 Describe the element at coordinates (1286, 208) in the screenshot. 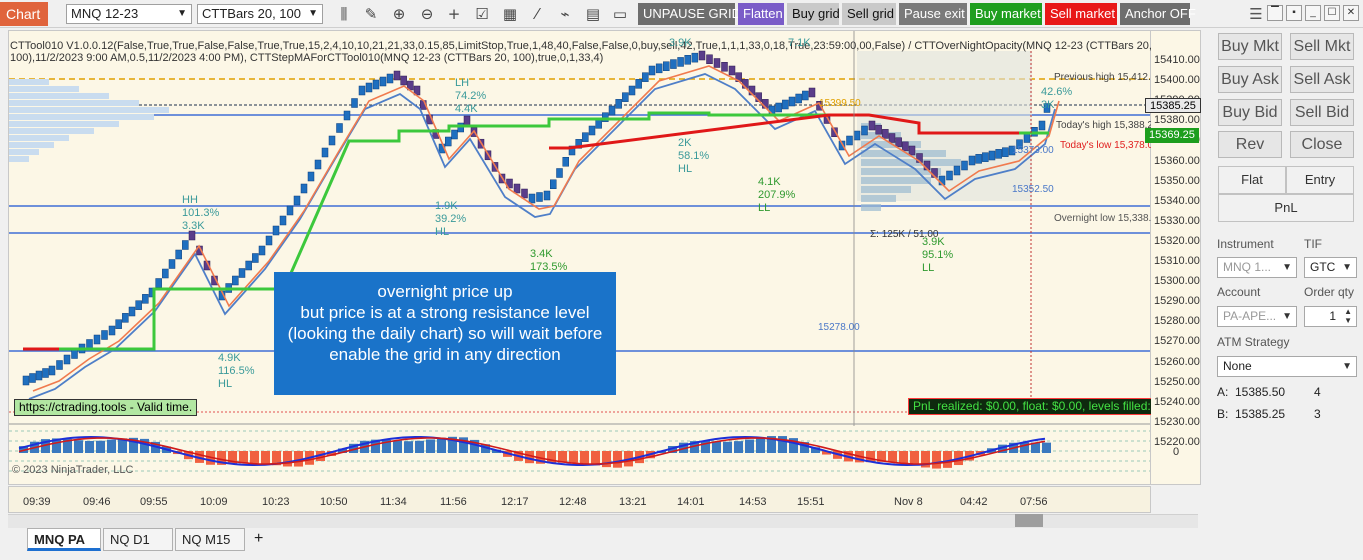

I see `pnl-toggle: PnL` at that location.